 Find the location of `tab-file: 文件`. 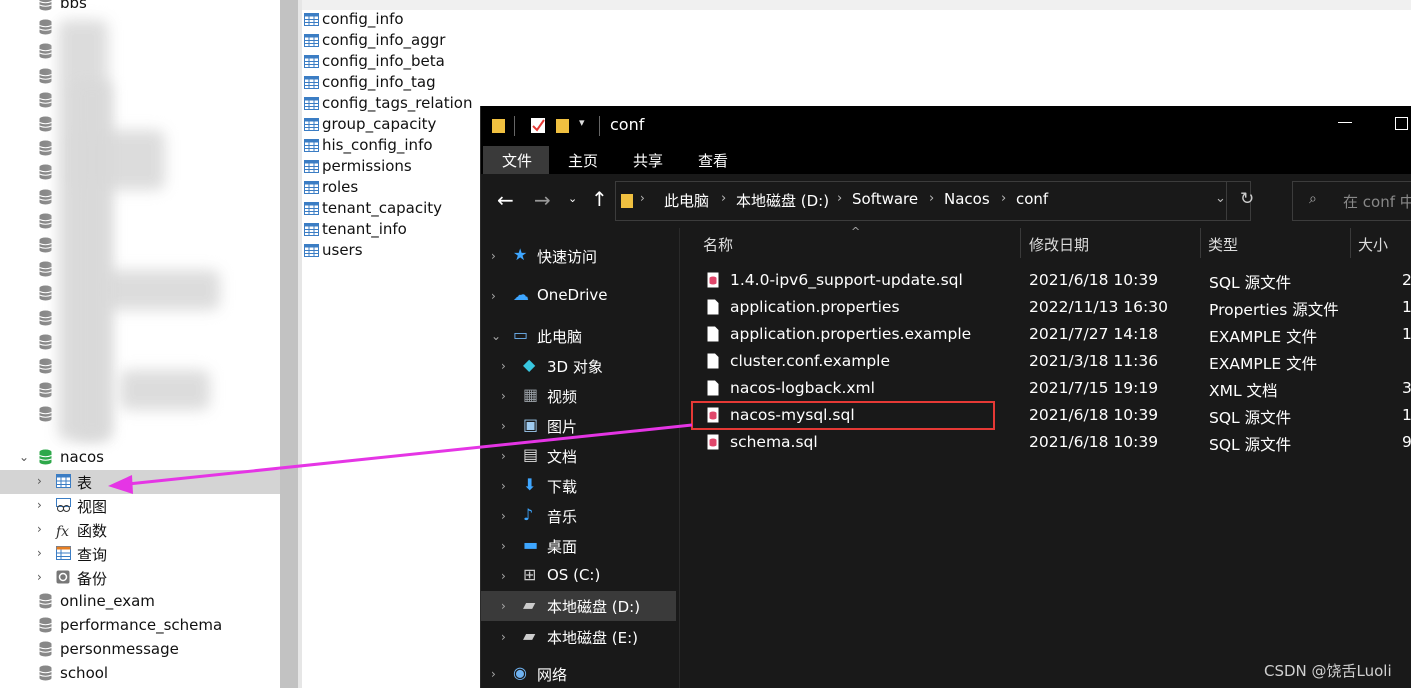

tab-file: 文件 is located at coordinates (517, 162).